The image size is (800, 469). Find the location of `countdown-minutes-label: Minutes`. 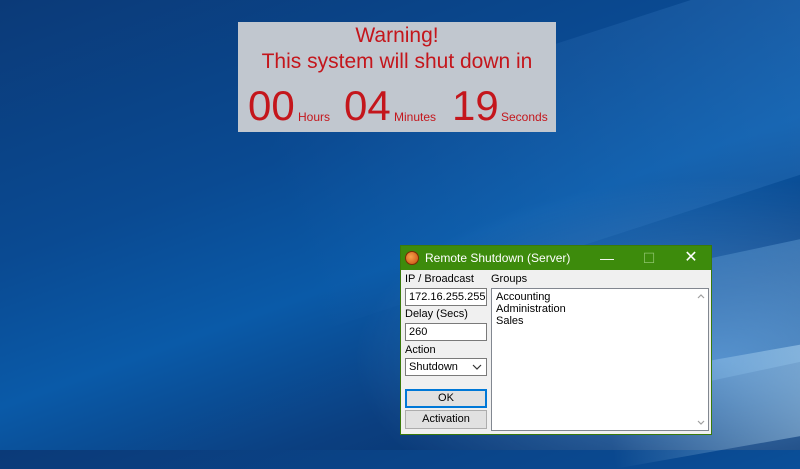

countdown-minutes-label: Minutes is located at coordinates (415, 117).